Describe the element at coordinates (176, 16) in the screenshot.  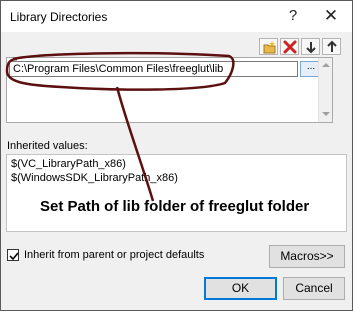
I see `title-bar: Library Directories ? ✕` at that location.